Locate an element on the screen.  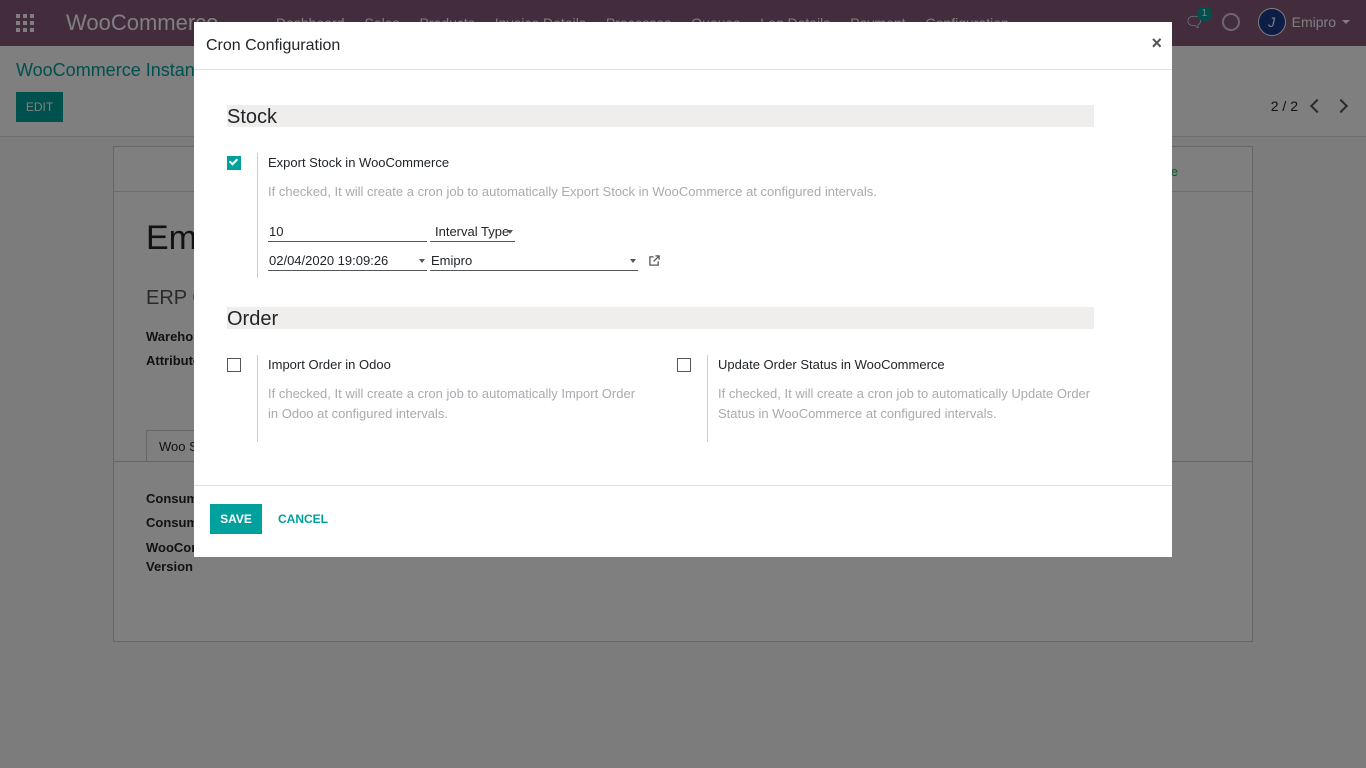
update-order-status-label: Update Order Status in WooCommerce is located at coordinates (831, 364).